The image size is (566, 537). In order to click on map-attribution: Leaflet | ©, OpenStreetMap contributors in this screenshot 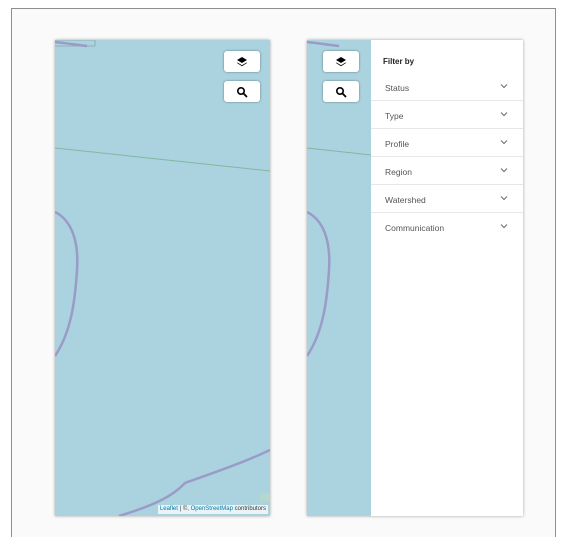, I will do `click(212, 509)`.